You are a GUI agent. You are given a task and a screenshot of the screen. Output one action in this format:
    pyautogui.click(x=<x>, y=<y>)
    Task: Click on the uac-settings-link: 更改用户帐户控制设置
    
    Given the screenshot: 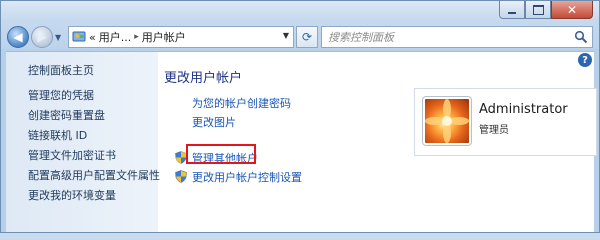 What is the action you would take?
    pyautogui.click(x=247, y=177)
    